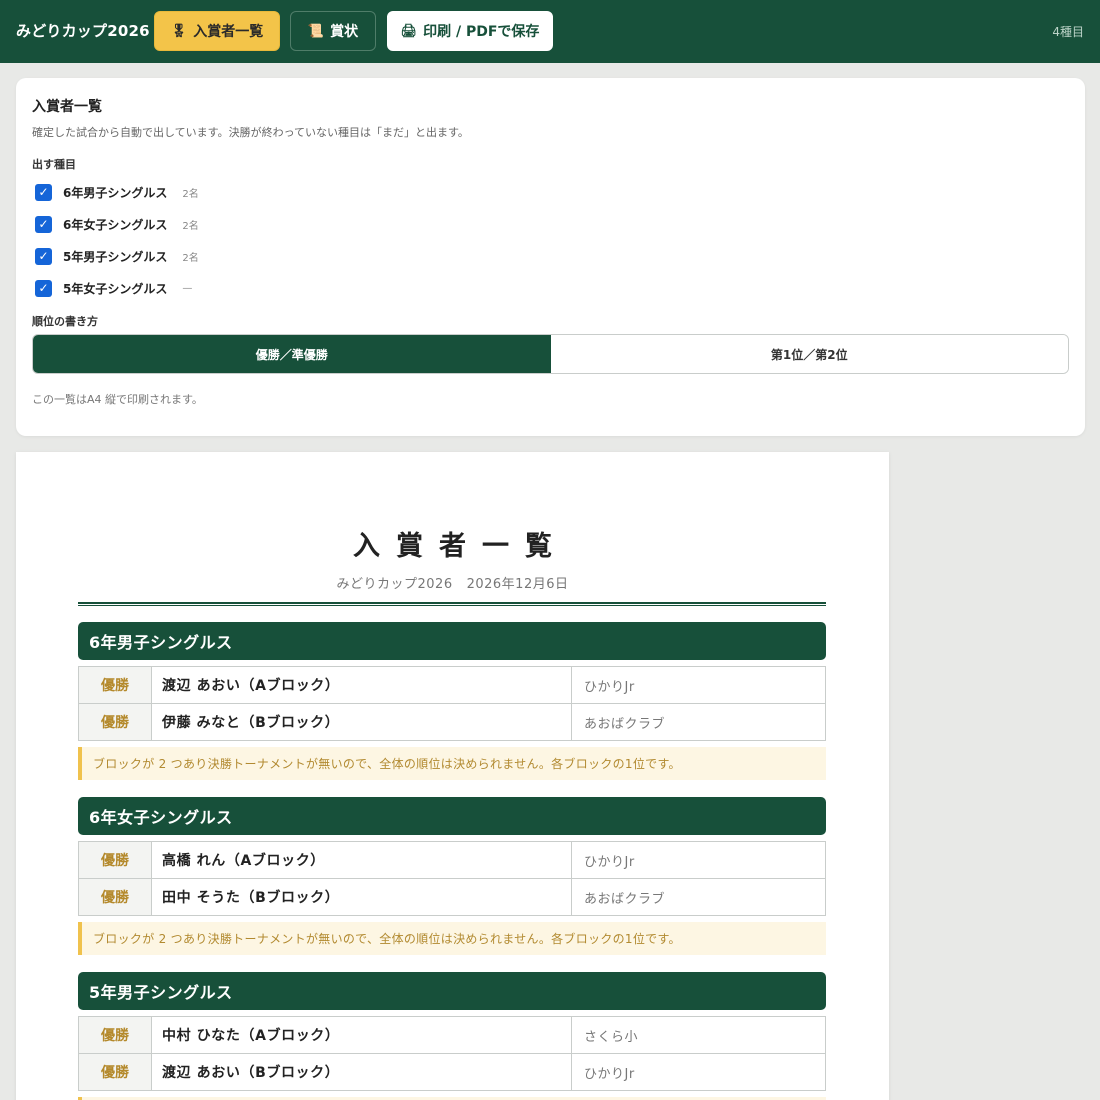  I want to click on rank-format-label: 順位の書き方, so click(65, 321).